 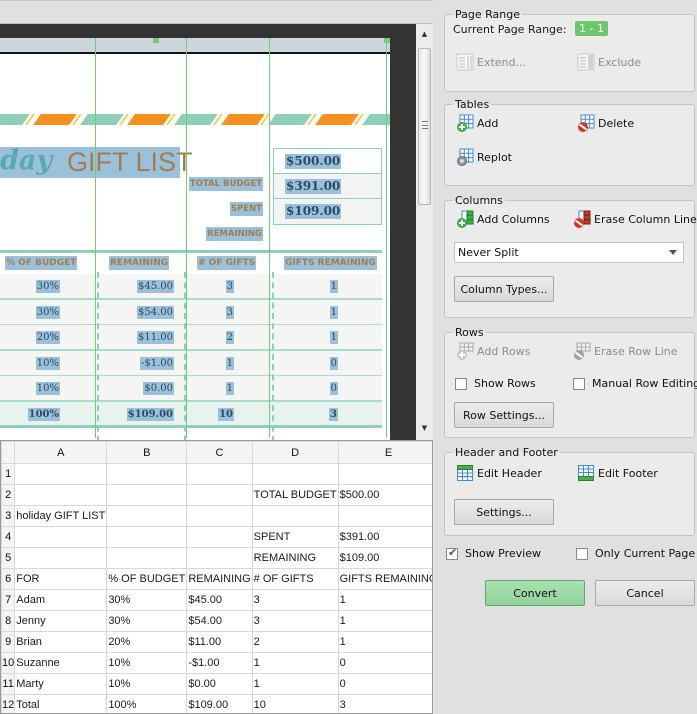 I want to click on grid-cell: 2, so click(x=295, y=642).